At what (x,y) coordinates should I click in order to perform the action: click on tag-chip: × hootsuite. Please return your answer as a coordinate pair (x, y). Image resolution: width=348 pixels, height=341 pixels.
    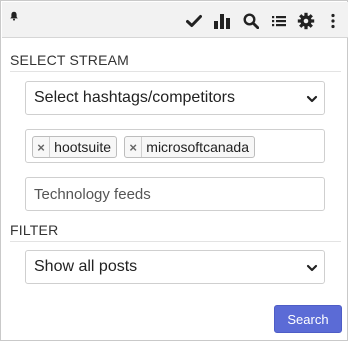
    Looking at the image, I should click on (74, 147).